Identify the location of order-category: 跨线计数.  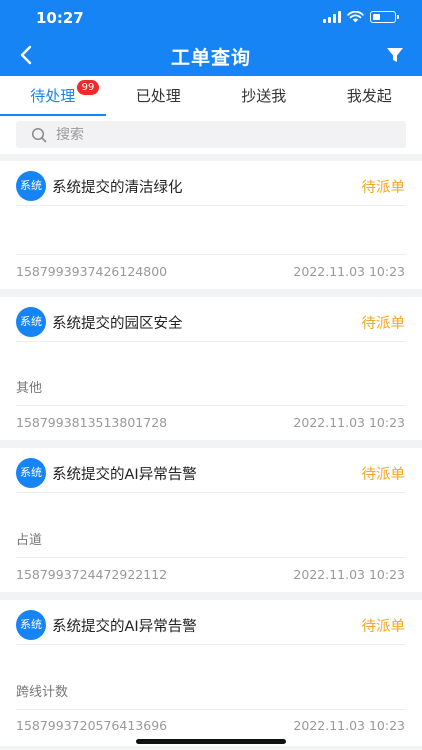
(42, 692).